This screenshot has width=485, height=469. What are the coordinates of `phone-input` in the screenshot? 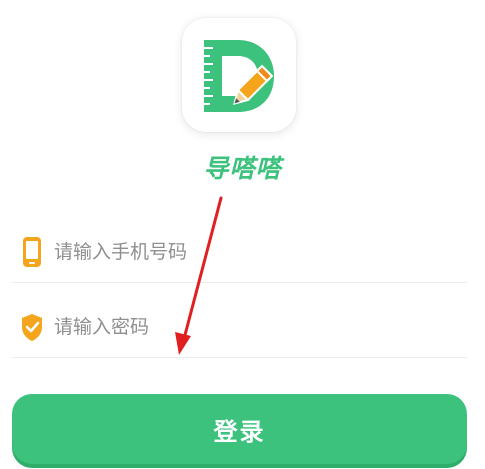 It's located at (254, 252).